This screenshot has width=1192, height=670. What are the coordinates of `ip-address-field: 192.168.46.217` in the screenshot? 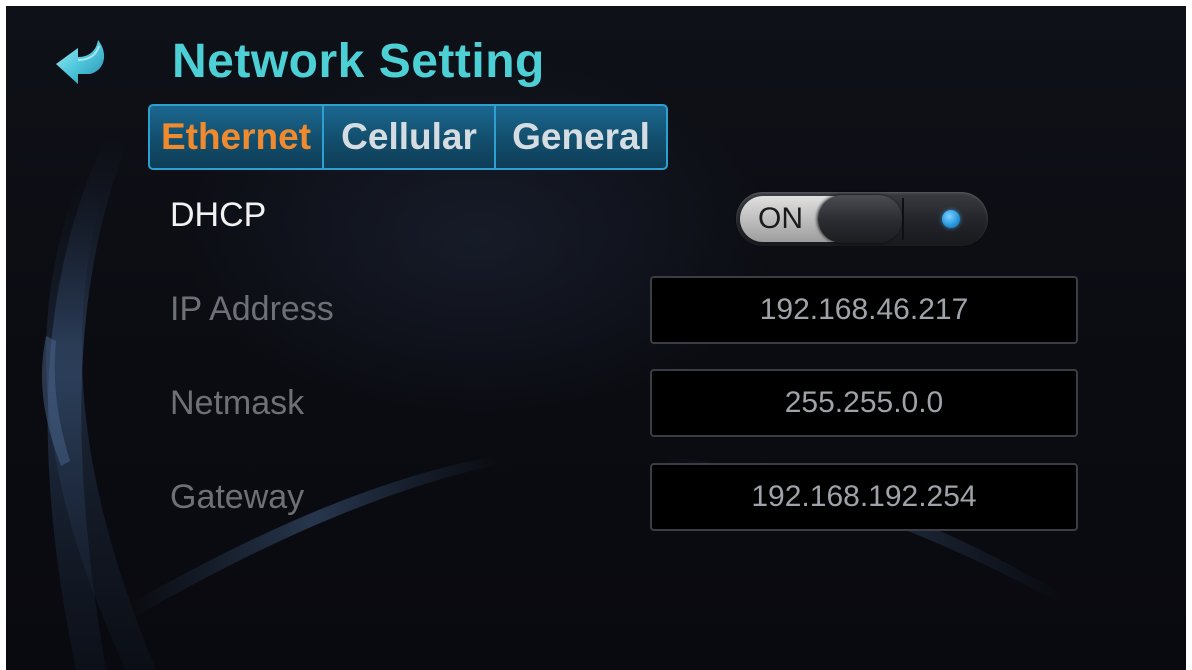 It's located at (864, 310).